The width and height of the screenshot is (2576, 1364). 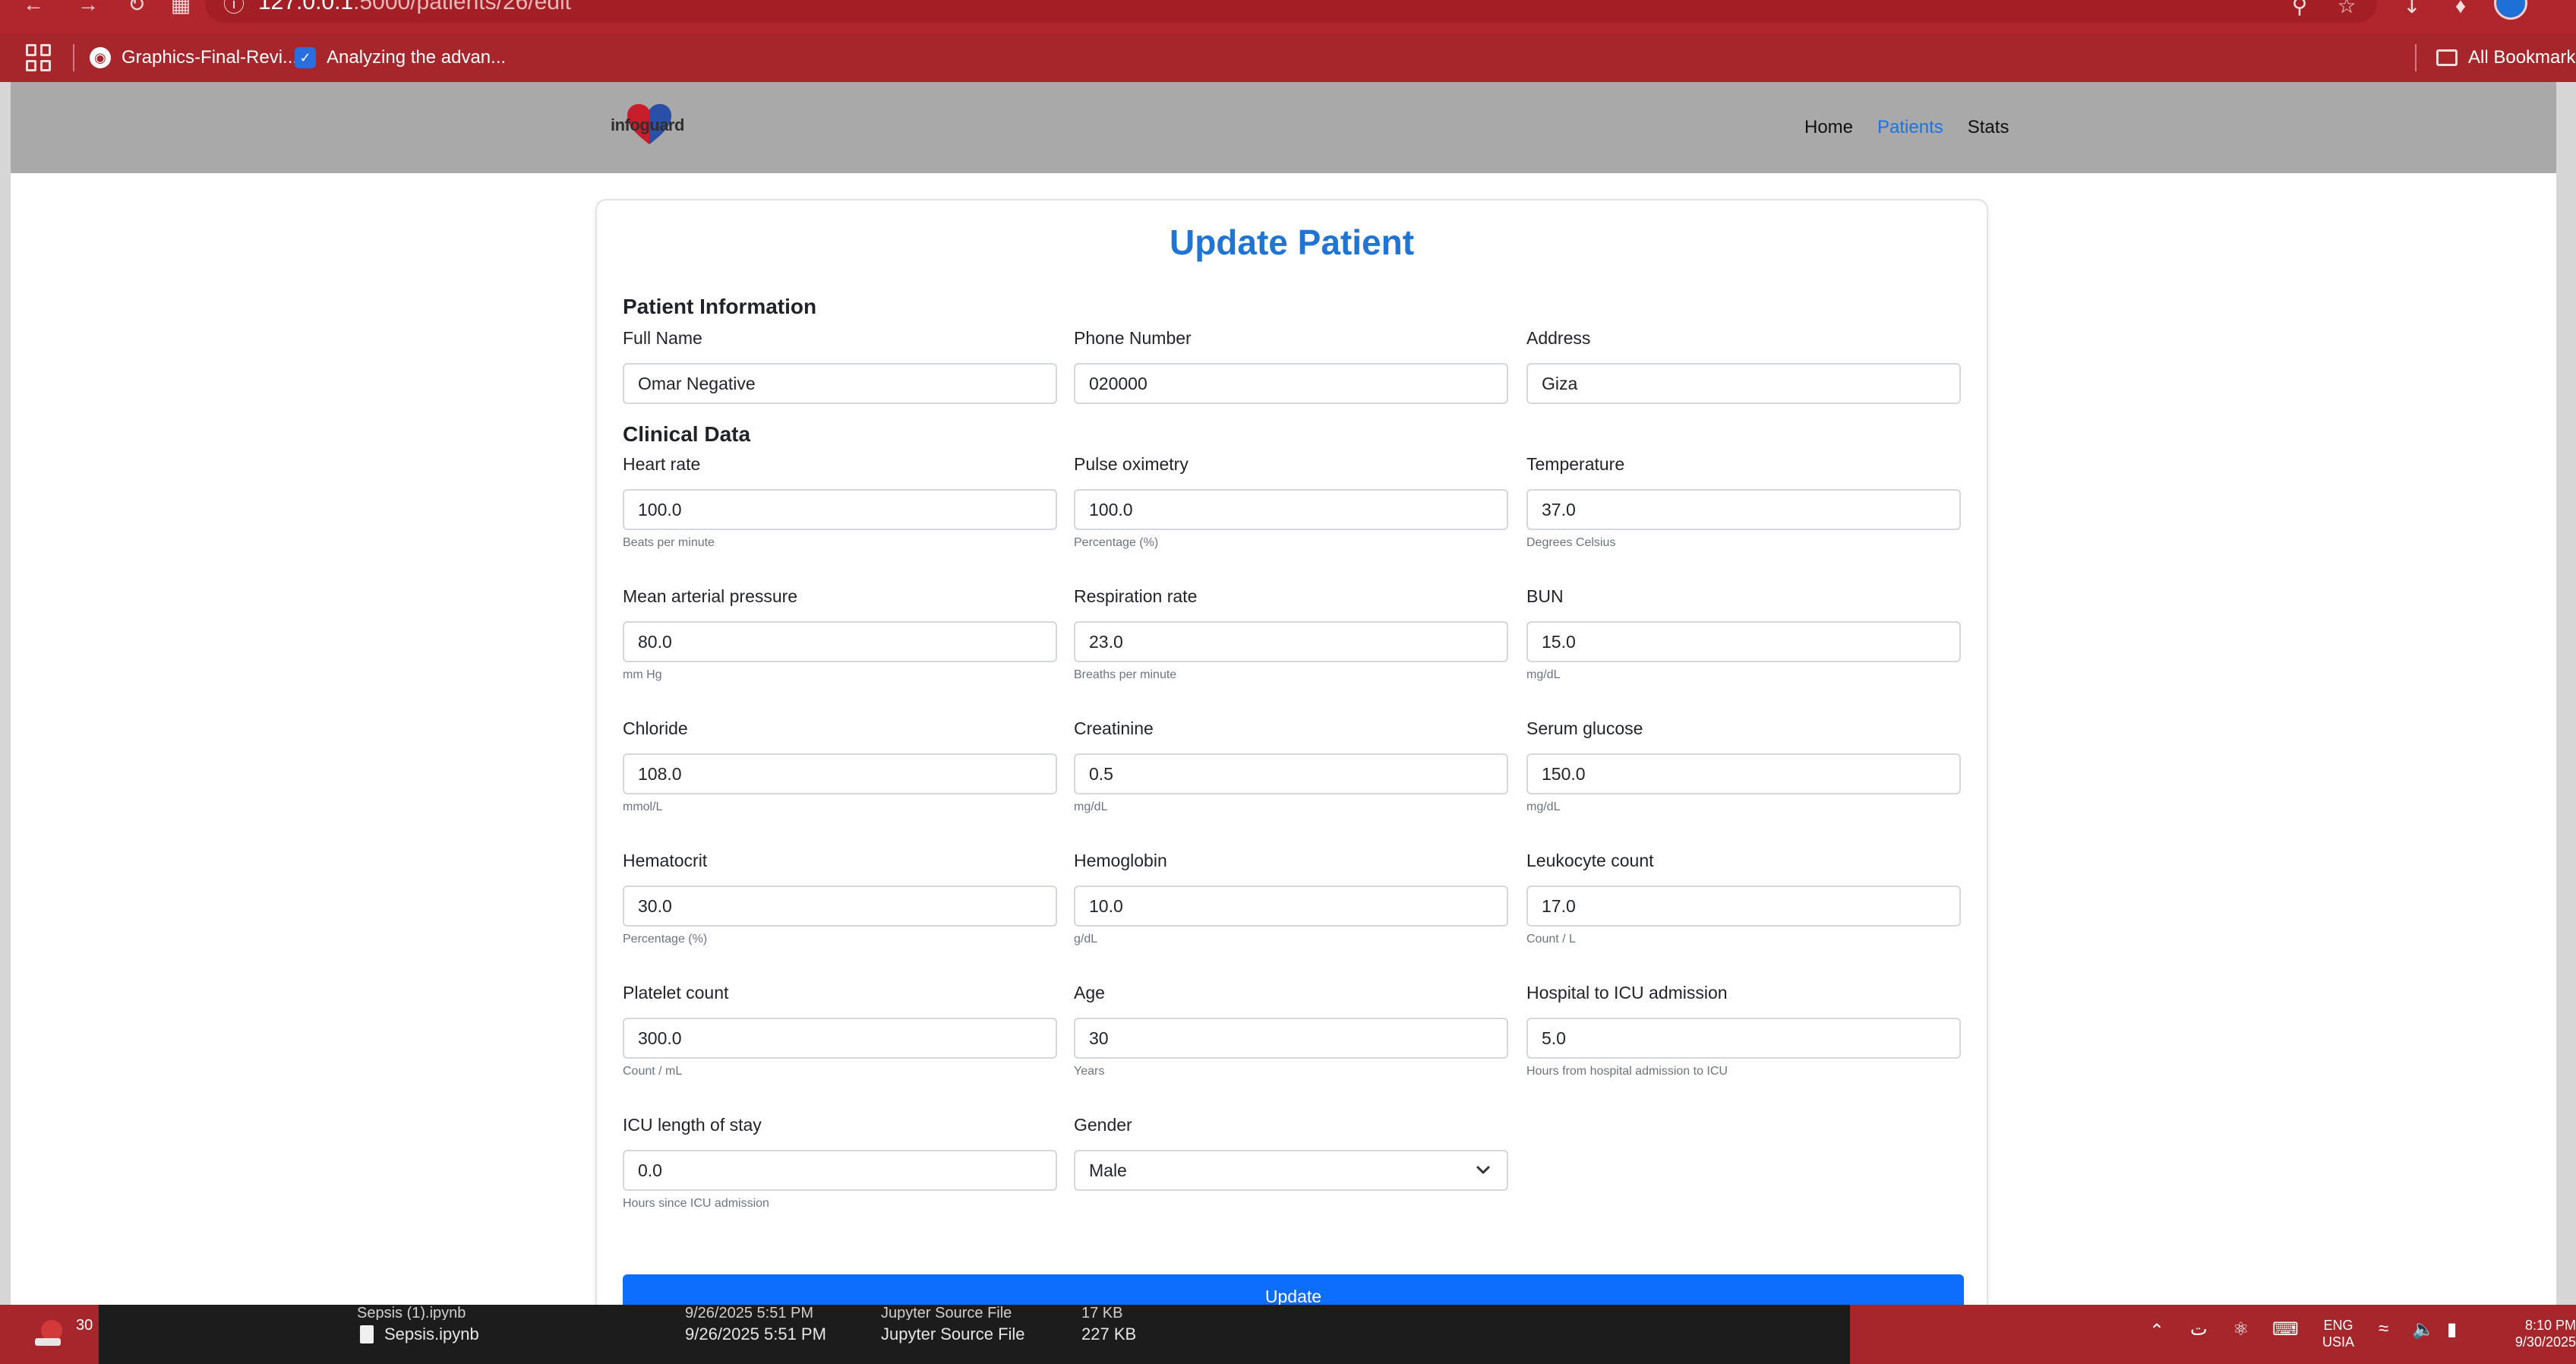 I want to click on field-platelet-count: Platelet count Count / mL, so click(x=840, y=1030).